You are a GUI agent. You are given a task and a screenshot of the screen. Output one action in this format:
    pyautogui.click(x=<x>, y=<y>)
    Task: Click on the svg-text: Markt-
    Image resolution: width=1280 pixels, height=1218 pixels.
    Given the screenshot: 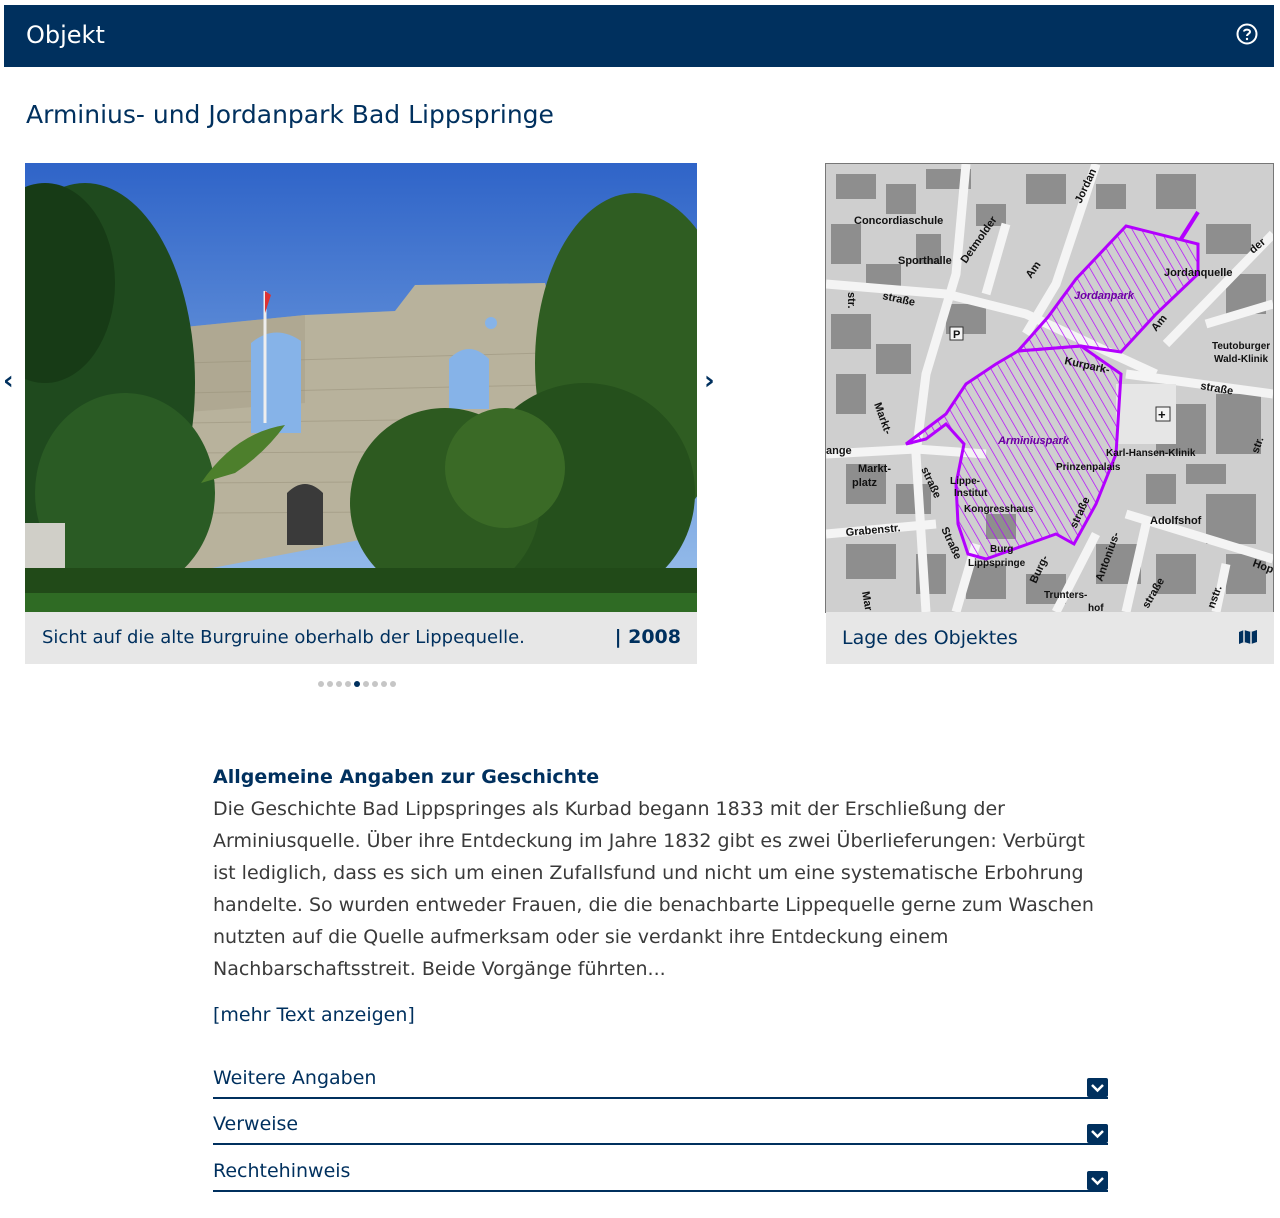 What is the action you would take?
    pyautogui.click(x=874, y=469)
    